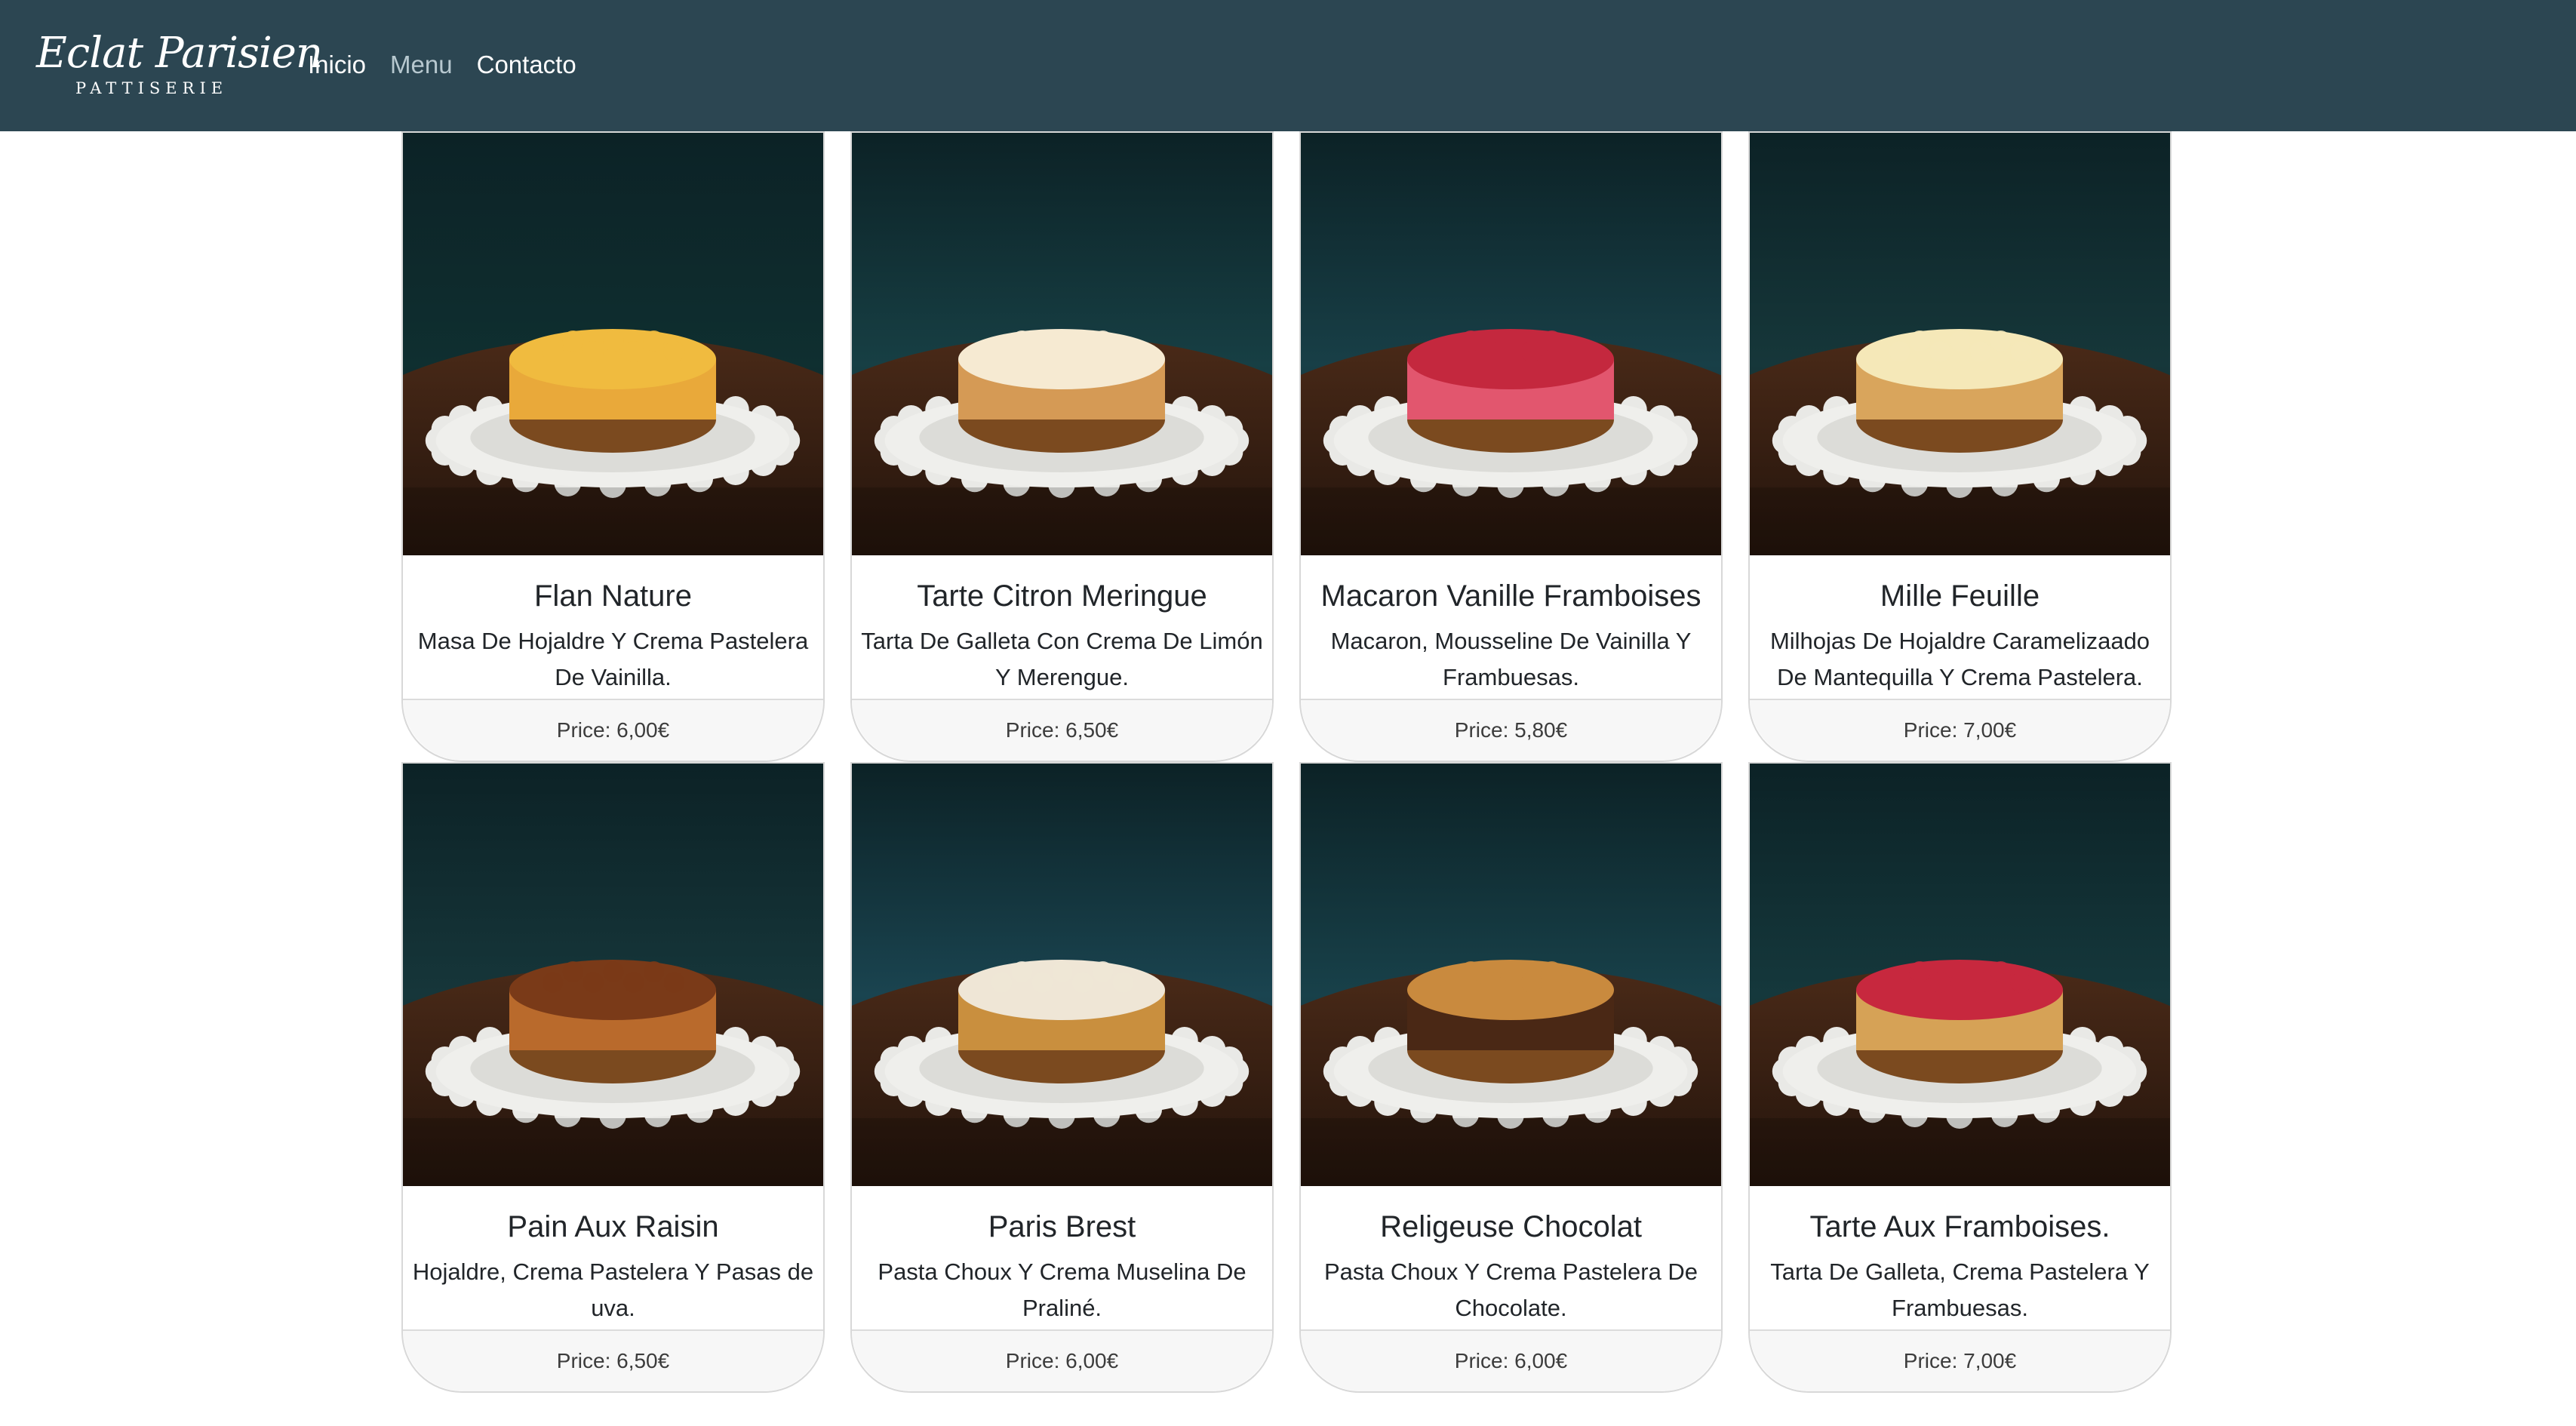  What do you see at coordinates (1511, 730) in the screenshot?
I see `product-price: Price: 5,80€` at bounding box center [1511, 730].